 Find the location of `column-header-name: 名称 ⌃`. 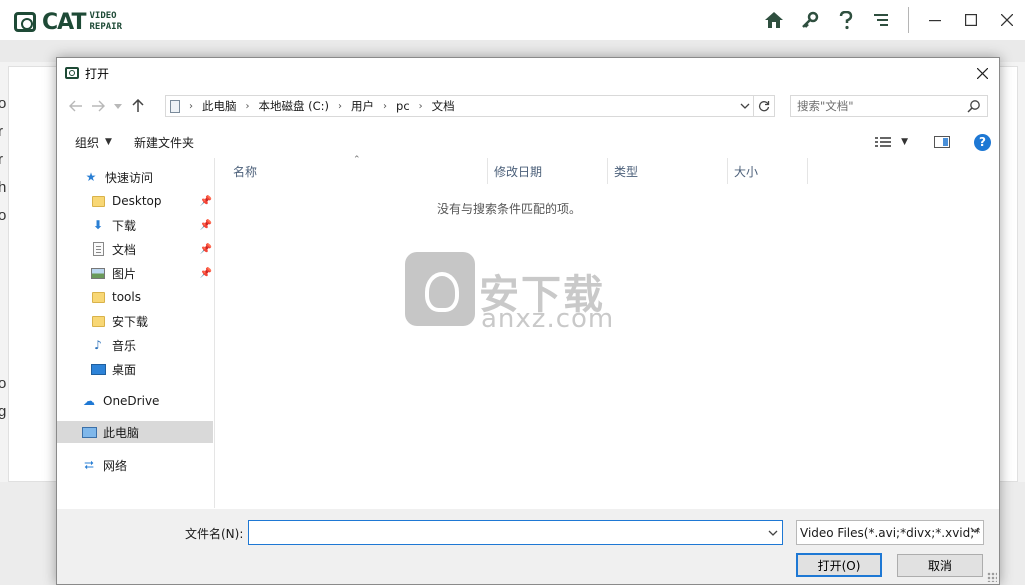

column-header-name: 名称 ⌃ is located at coordinates (352, 169).